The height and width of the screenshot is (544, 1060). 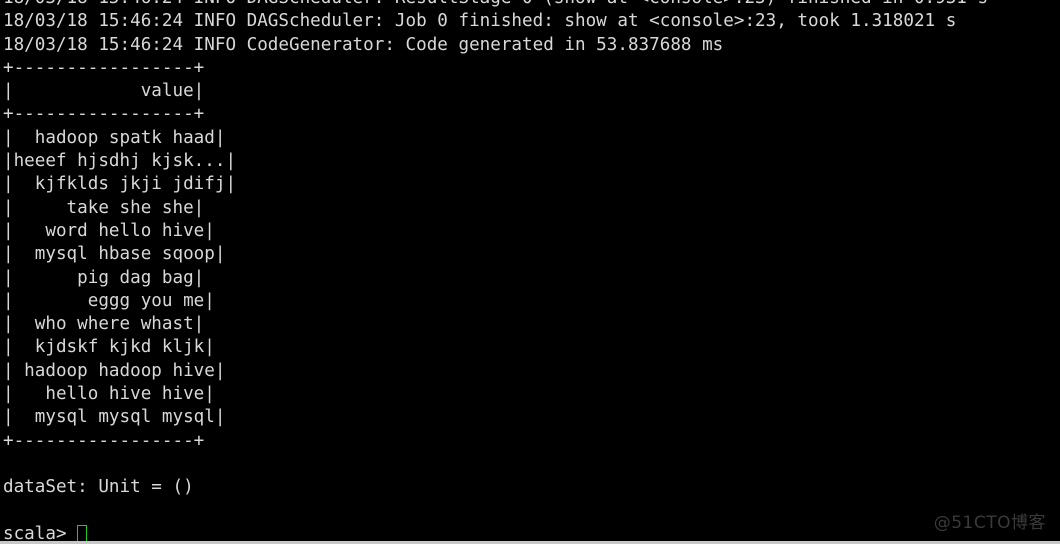 I want to click on table-row: | take she she|, so click(x=104, y=207).